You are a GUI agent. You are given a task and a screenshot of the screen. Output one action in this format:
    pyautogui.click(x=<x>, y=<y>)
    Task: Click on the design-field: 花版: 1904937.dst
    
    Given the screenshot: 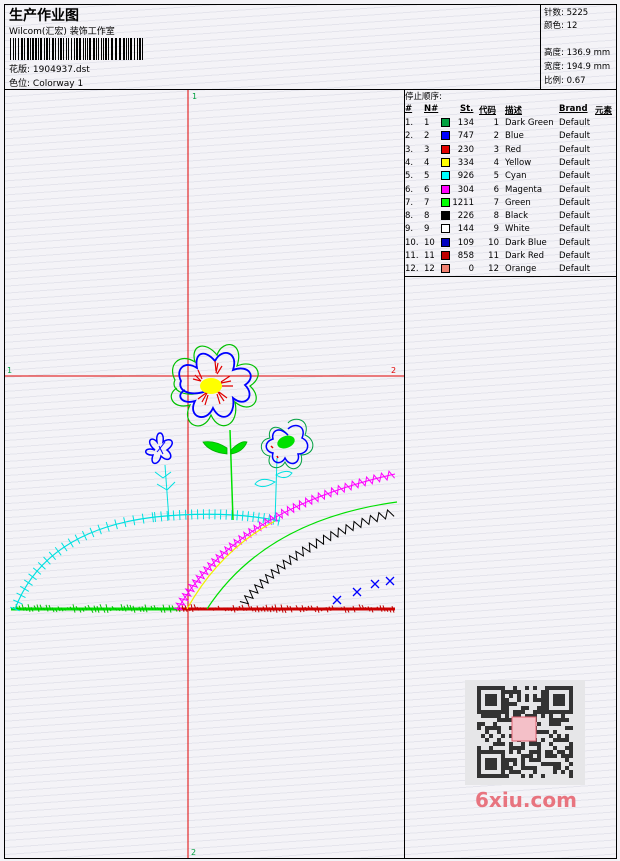 What is the action you would take?
    pyautogui.click(x=49, y=68)
    